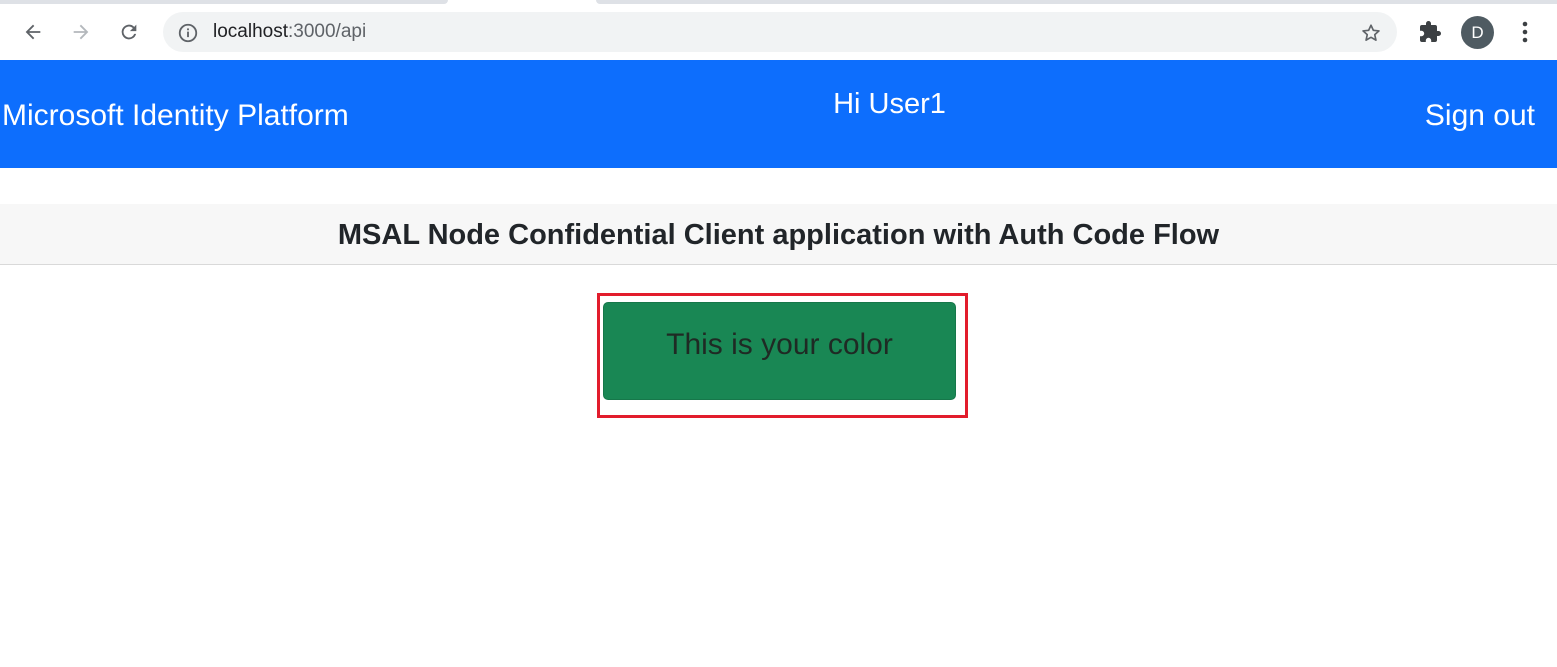 The image size is (1557, 667). I want to click on bookmark-star-icon, so click(1371, 33).